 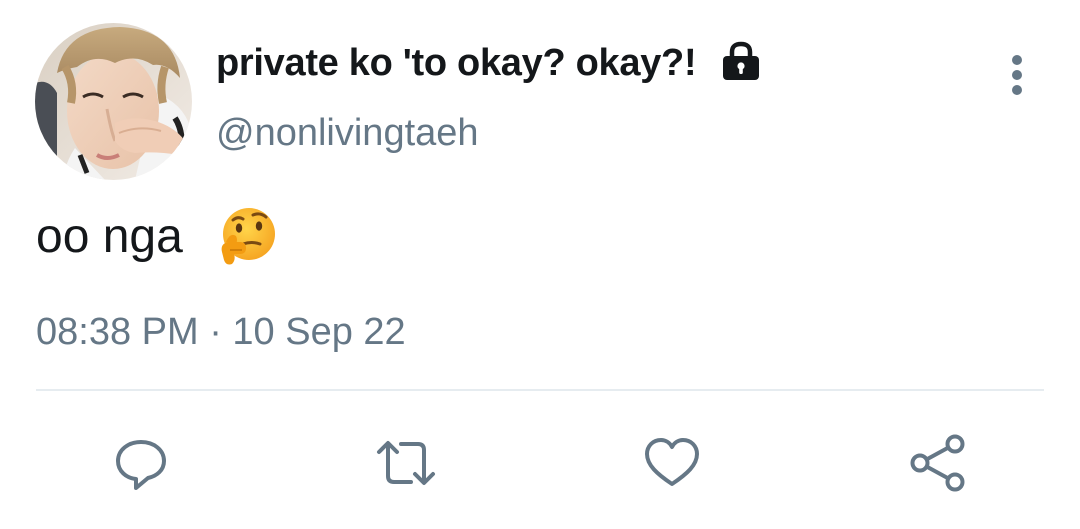 I want to click on reply-icon, so click(x=141, y=465).